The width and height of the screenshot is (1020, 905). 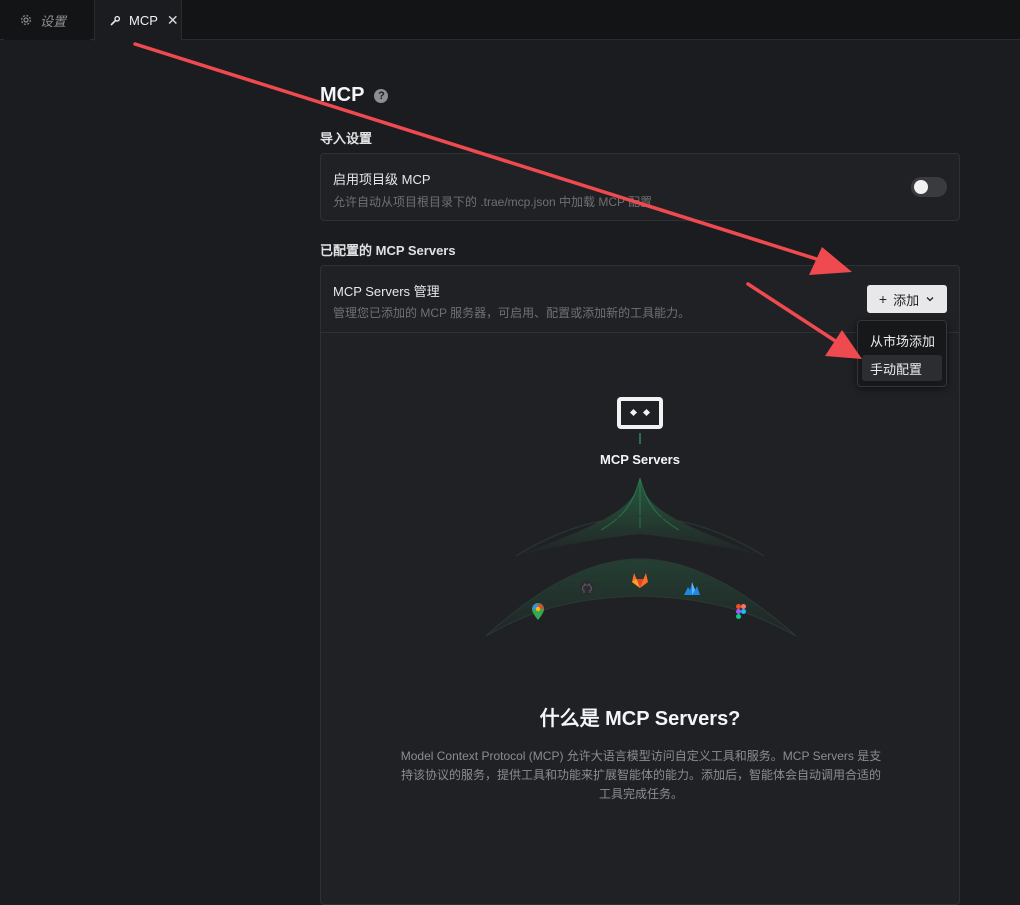 I want to click on configured-servers-heading: 已配置的 MCP Servers, so click(x=388, y=250).